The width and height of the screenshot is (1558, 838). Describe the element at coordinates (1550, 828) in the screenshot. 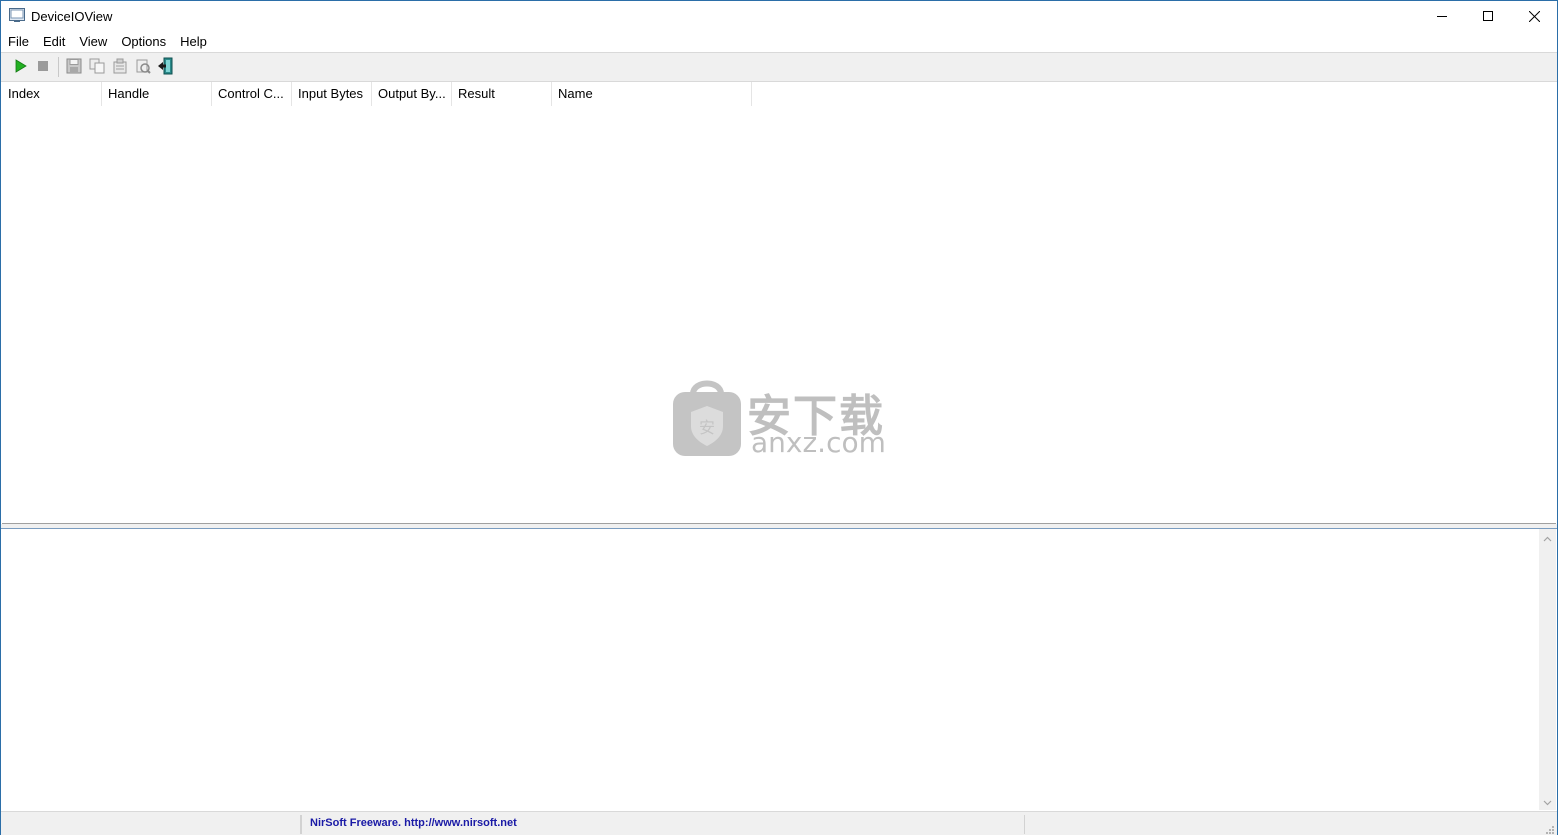

I see `resize-grip-icon` at that location.